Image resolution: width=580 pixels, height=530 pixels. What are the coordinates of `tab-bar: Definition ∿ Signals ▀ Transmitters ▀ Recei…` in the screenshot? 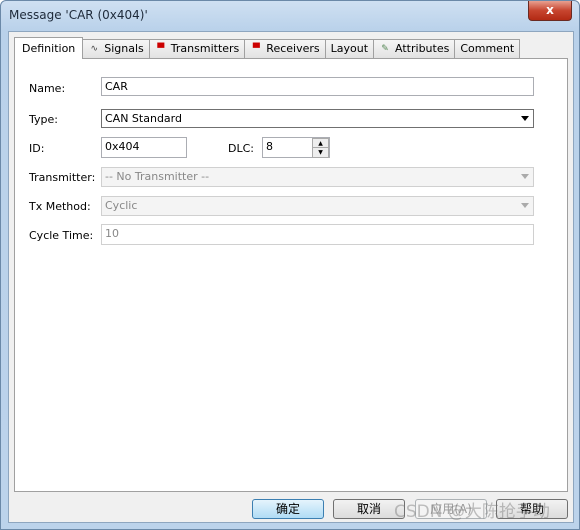 It's located at (267, 48).